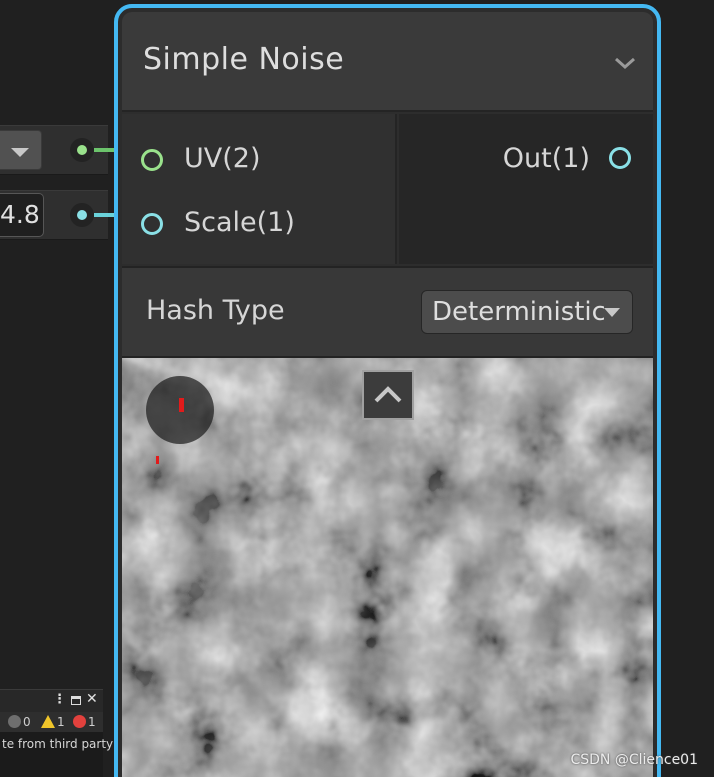  Describe the element at coordinates (387, 311) in the screenshot. I see `node-settings: Hash Type Deterministic` at that location.